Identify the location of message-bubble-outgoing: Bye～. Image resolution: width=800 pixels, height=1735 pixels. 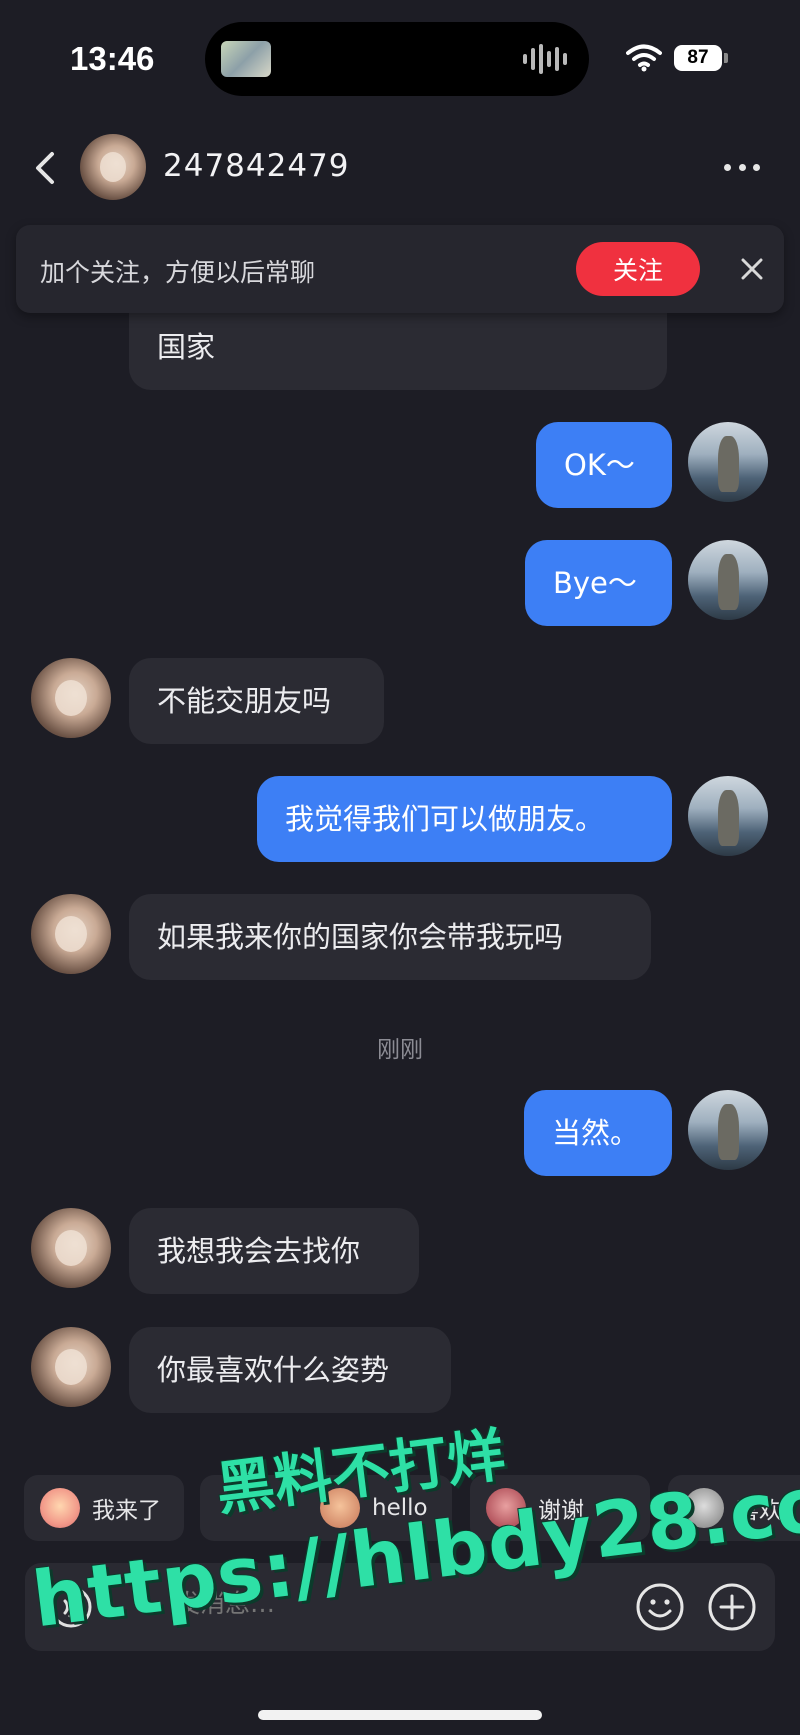
(598, 583).